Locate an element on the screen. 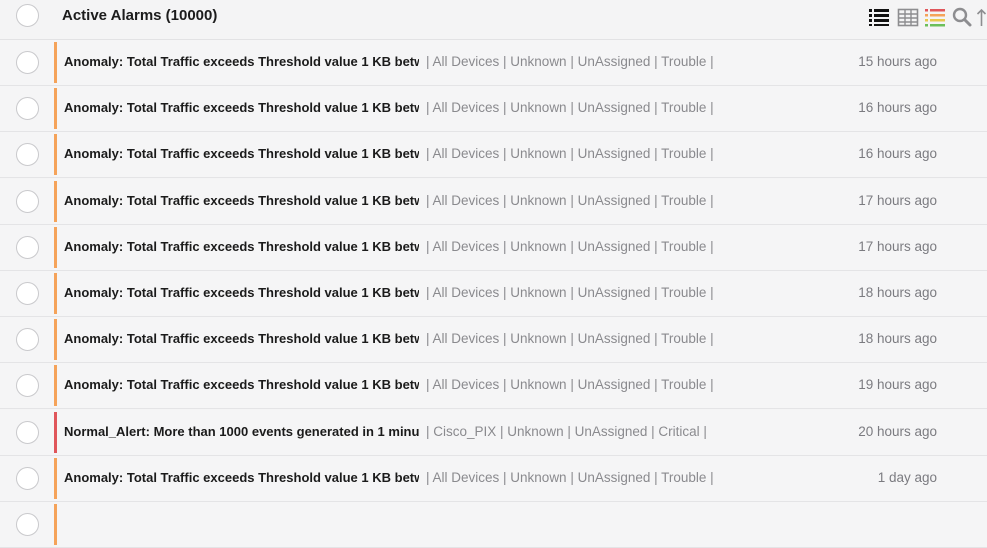 This screenshot has width=987, height=548. alarm-time: 15 hours ago is located at coordinates (897, 61).